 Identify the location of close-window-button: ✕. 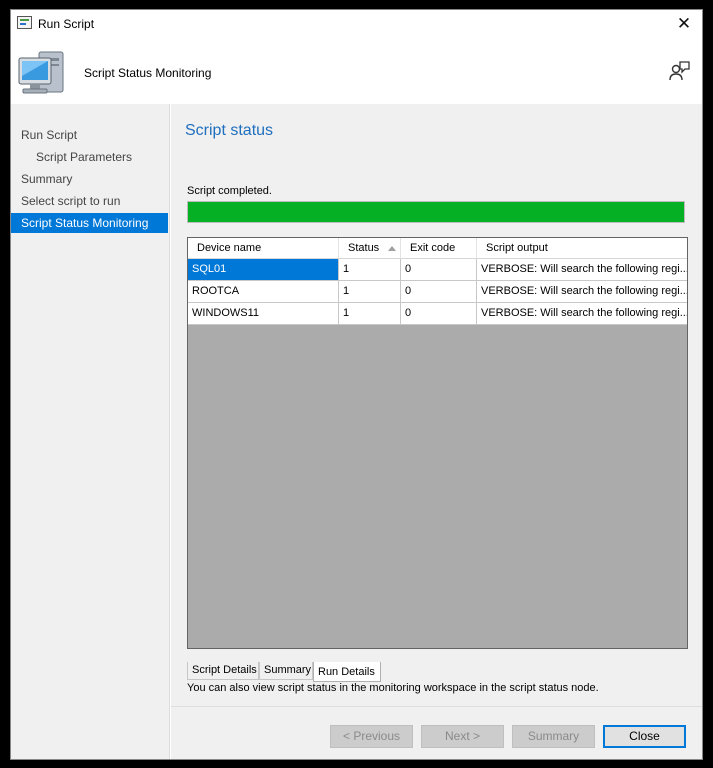
(684, 24).